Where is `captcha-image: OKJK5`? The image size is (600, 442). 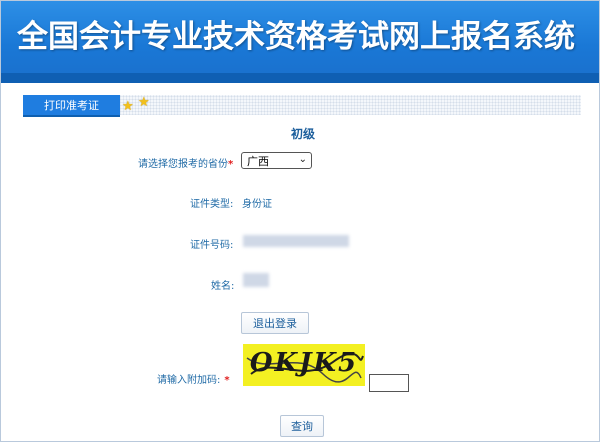 captcha-image: OKJK5 is located at coordinates (304, 365).